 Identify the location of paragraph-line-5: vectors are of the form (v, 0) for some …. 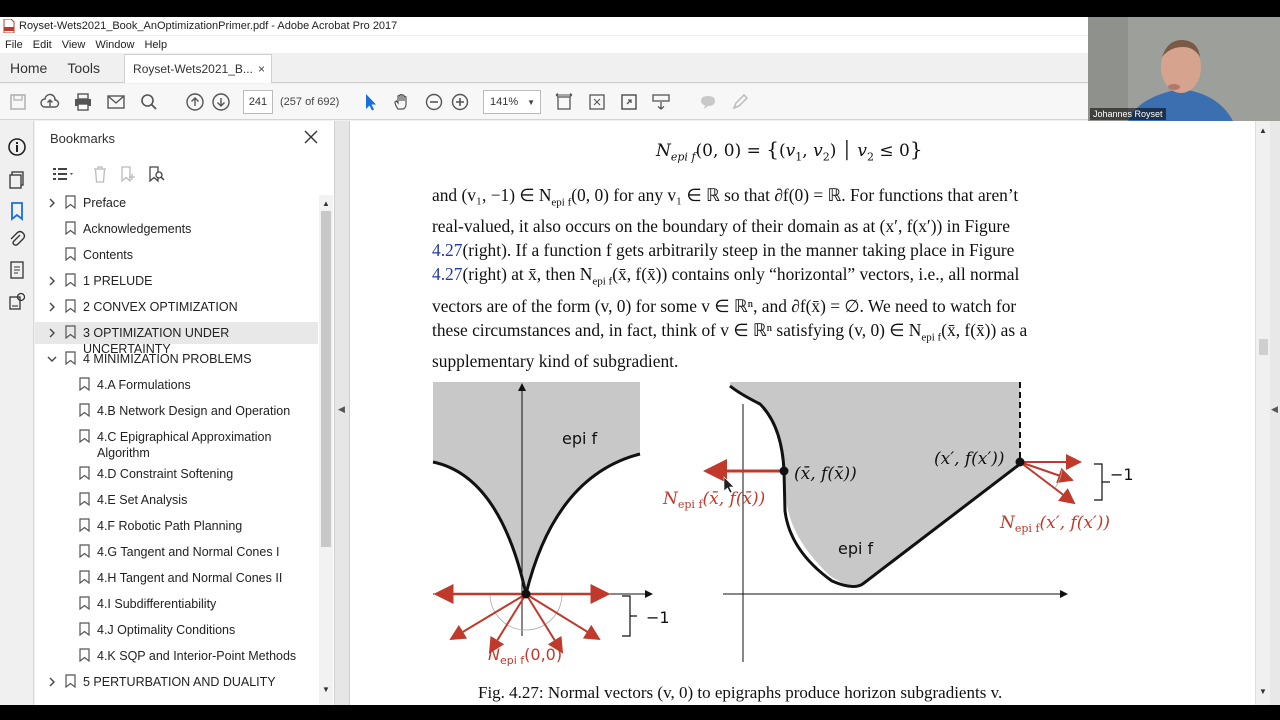
(724, 305).